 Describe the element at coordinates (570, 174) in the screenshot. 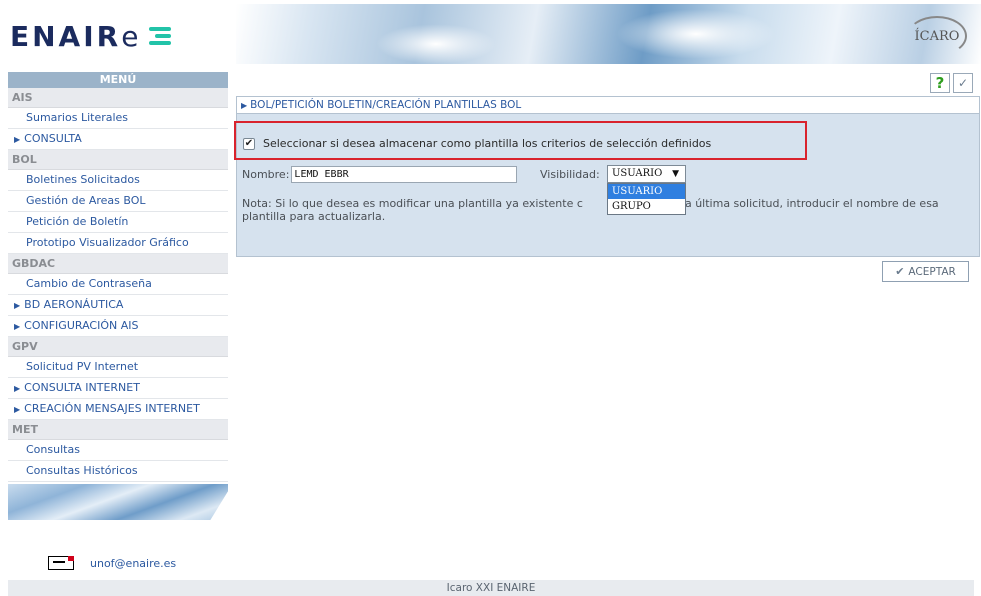

I see `visibility-label: Visibilidad:` at that location.